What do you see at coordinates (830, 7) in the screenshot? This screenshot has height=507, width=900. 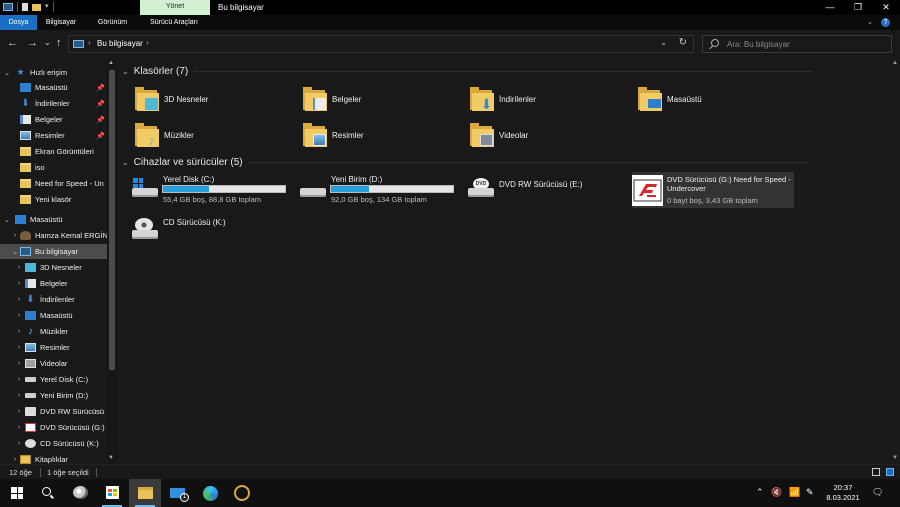 I see `minimize-button: —` at bounding box center [830, 7].